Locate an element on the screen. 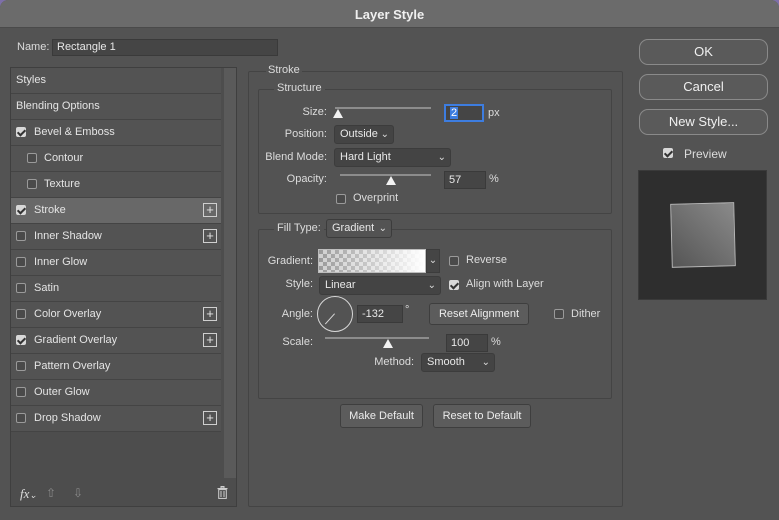 The width and height of the screenshot is (779, 520). angle-indicator is located at coordinates (329, 319).